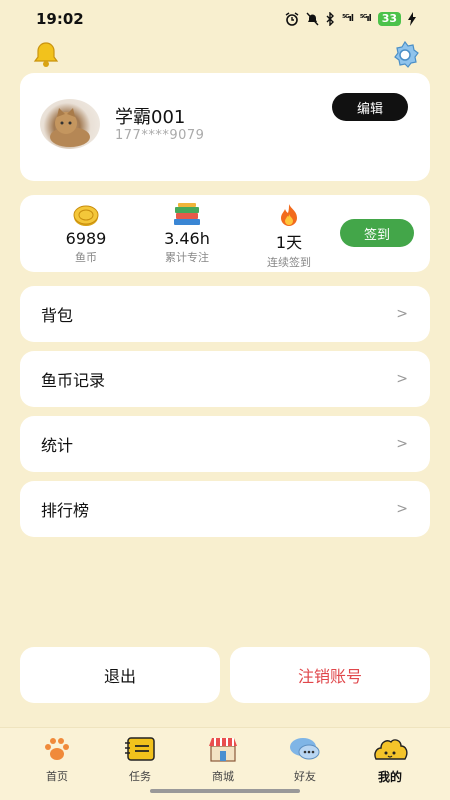 The image size is (450, 800). Describe the element at coordinates (223, 750) in the screenshot. I see `shop-icon` at that location.